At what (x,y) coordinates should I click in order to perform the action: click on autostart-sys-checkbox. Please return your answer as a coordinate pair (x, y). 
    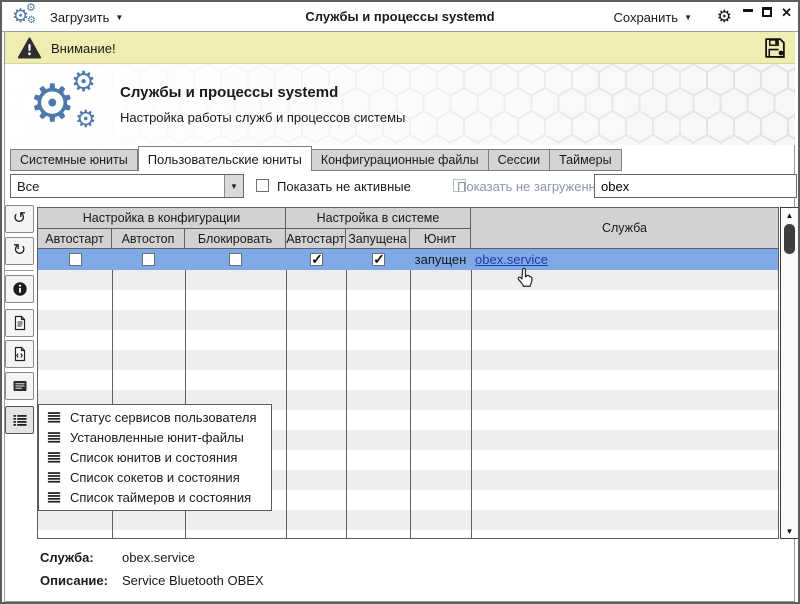
    Looking at the image, I should click on (316, 259).